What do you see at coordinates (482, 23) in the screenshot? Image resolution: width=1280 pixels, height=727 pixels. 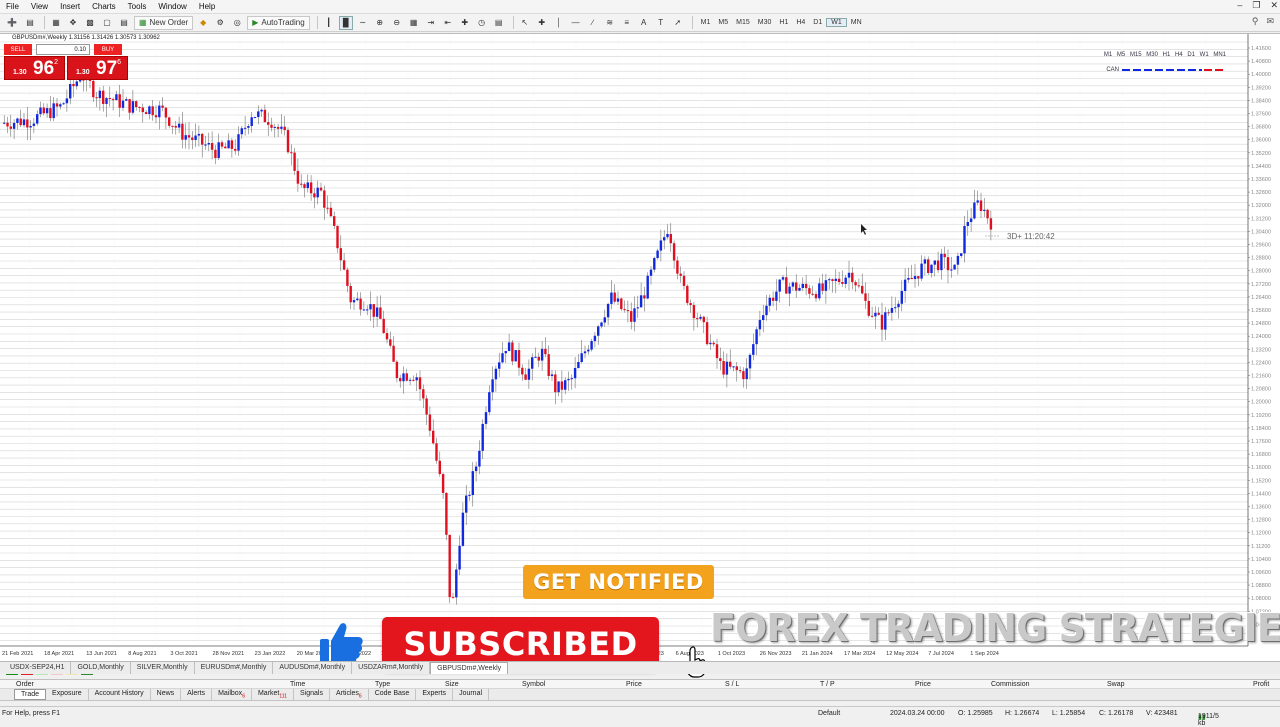 I see `periods-icon: ◷` at bounding box center [482, 23].